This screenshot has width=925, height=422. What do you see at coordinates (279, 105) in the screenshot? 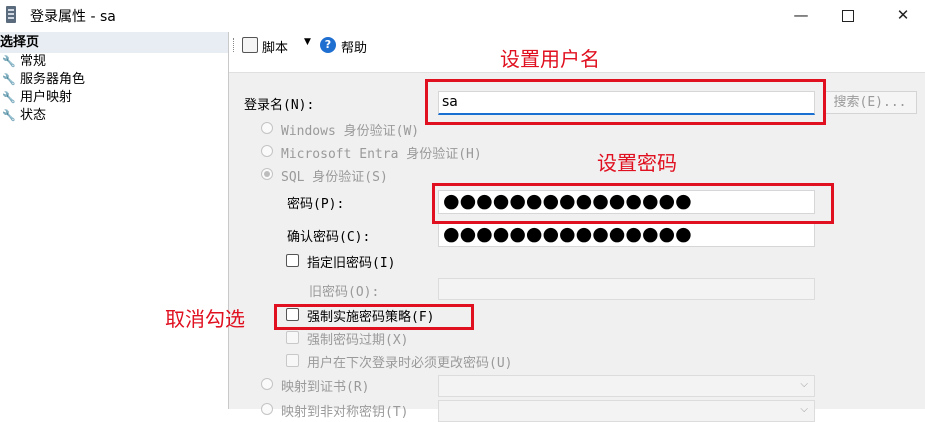
I see `login-name-label: 登录名(N):` at bounding box center [279, 105].